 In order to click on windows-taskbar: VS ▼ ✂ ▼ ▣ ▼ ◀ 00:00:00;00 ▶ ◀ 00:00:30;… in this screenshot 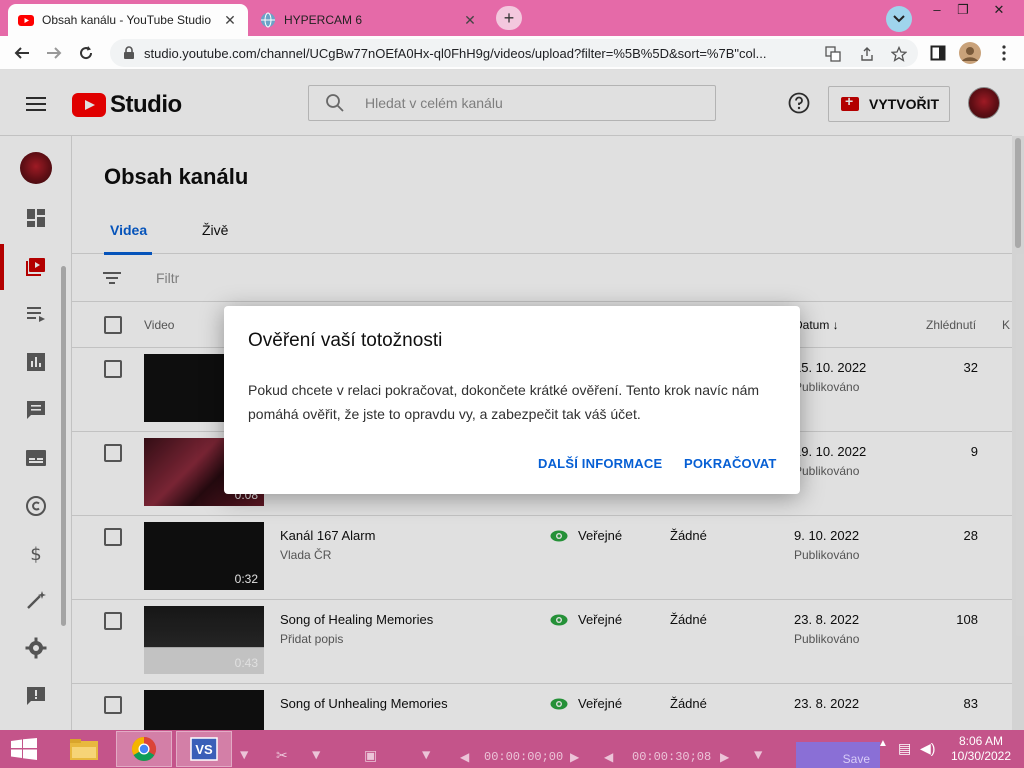, I will do `click(512, 749)`.